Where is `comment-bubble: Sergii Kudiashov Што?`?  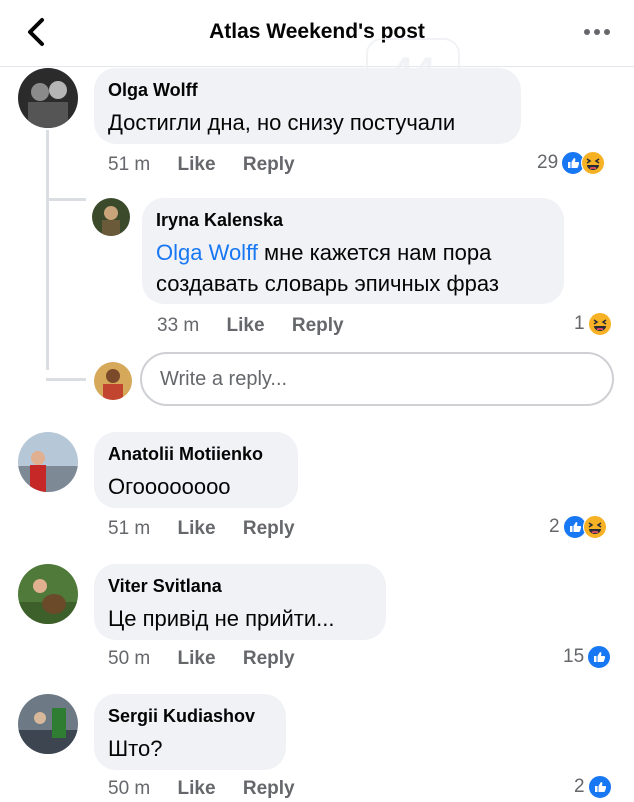
comment-bubble: Sergii Kudiashov Што? is located at coordinates (190, 732).